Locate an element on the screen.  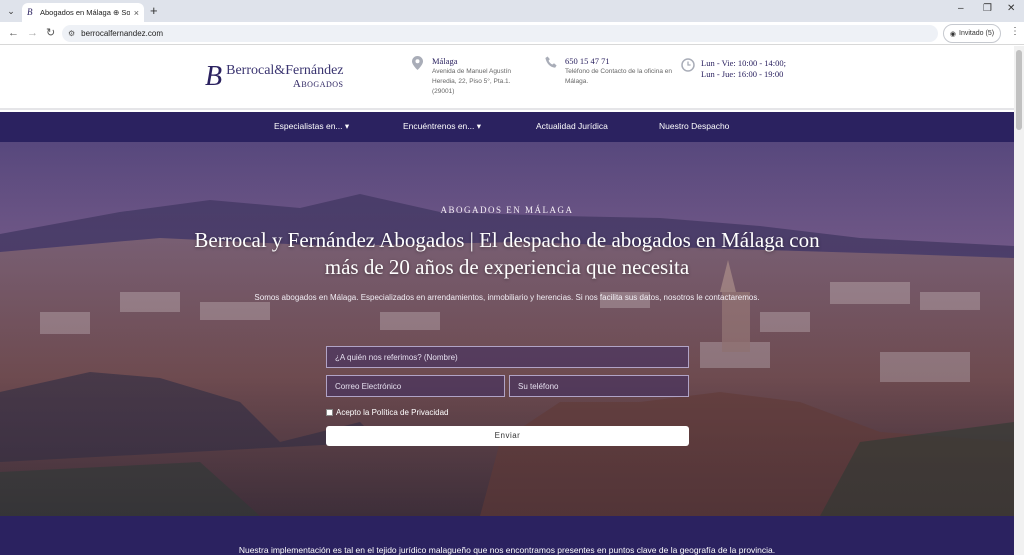
new-tab-icon: + is located at coordinates (154, 11).